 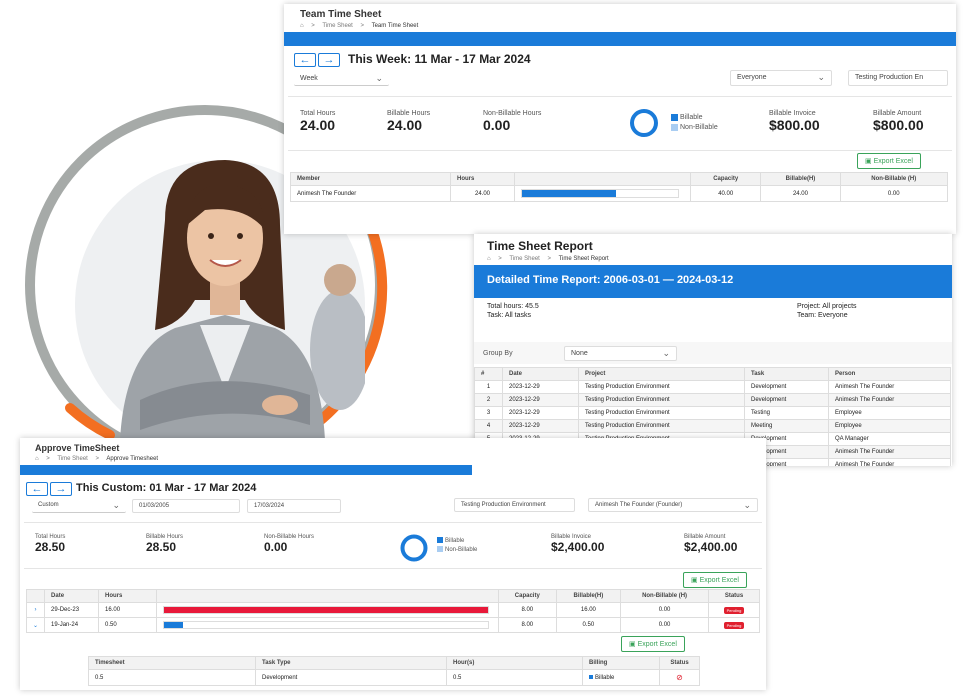 I want to click on date-from-value: 01/03/2005, so click(x=154, y=506).